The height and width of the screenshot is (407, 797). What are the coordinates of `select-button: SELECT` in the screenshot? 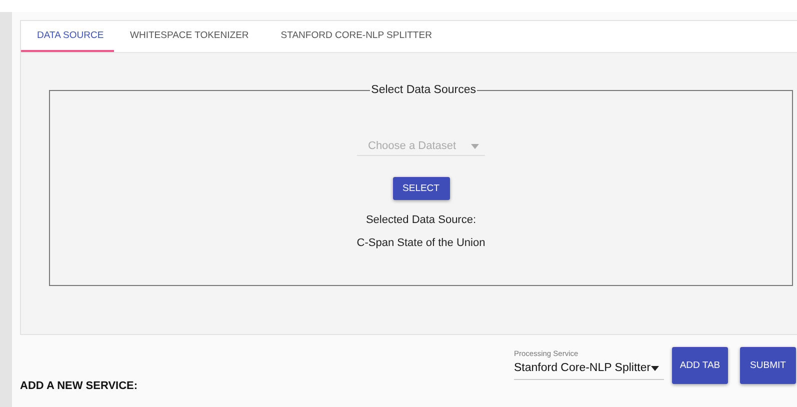 It's located at (421, 188).